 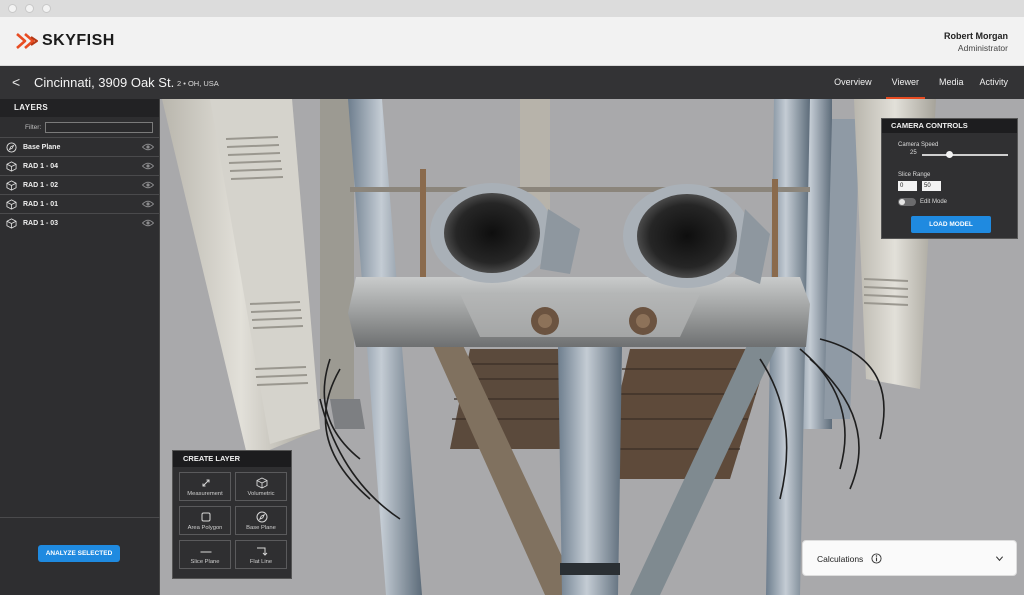 What do you see at coordinates (79, 553) in the screenshot?
I see `analyze-selected-button: ANALYZE SELECTED` at bounding box center [79, 553].